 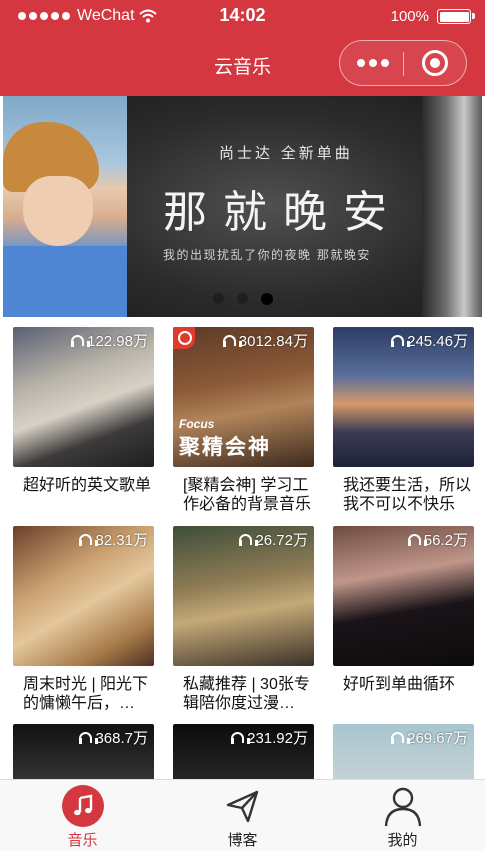 I want to click on play-count: 122.98万, so click(x=109, y=340).